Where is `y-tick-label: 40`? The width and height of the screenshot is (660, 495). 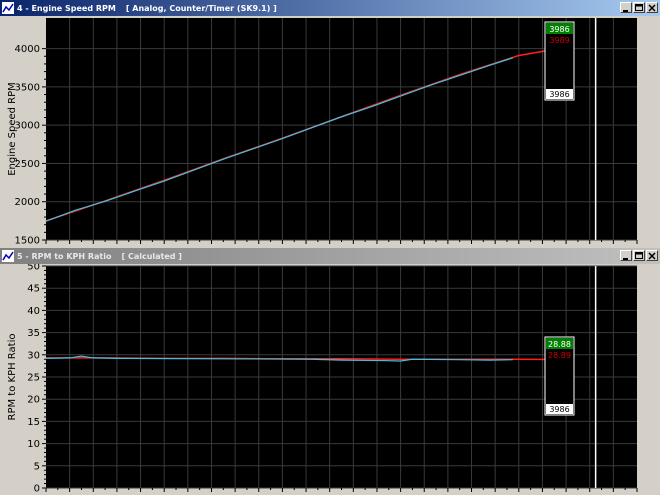 y-tick-label: 40 is located at coordinates (33, 311).